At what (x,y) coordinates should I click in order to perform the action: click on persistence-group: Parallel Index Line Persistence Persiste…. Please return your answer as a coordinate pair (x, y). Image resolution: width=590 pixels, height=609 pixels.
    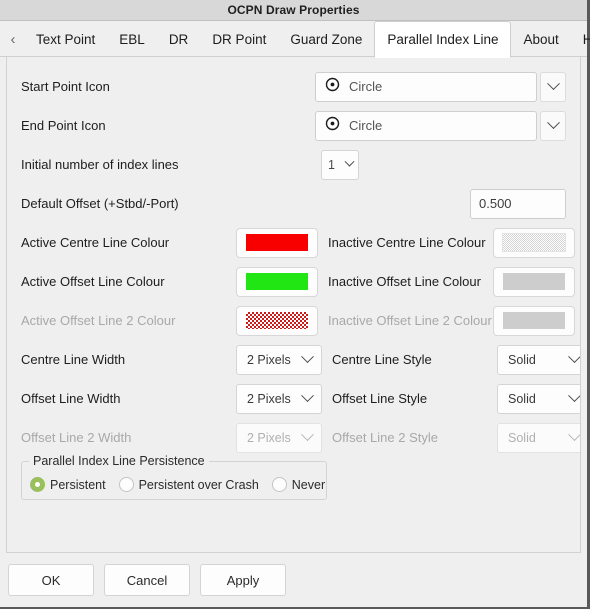
    Looking at the image, I should click on (174, 477).